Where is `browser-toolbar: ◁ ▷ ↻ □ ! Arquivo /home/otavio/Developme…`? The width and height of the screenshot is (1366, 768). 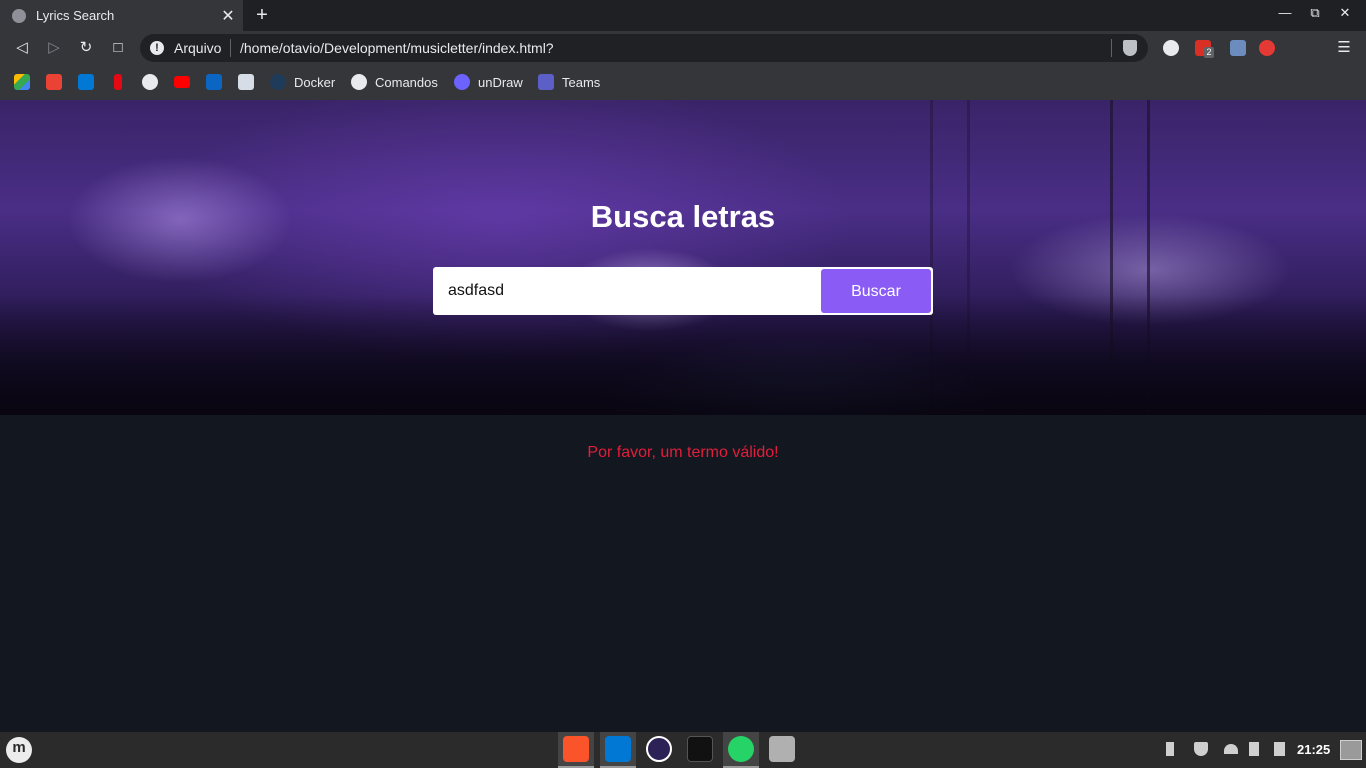 browser-toolbar: ◁ ▷ ↻ □ ! Arquivo /home/otavio/Developme… is located at coordinates (683, 48).